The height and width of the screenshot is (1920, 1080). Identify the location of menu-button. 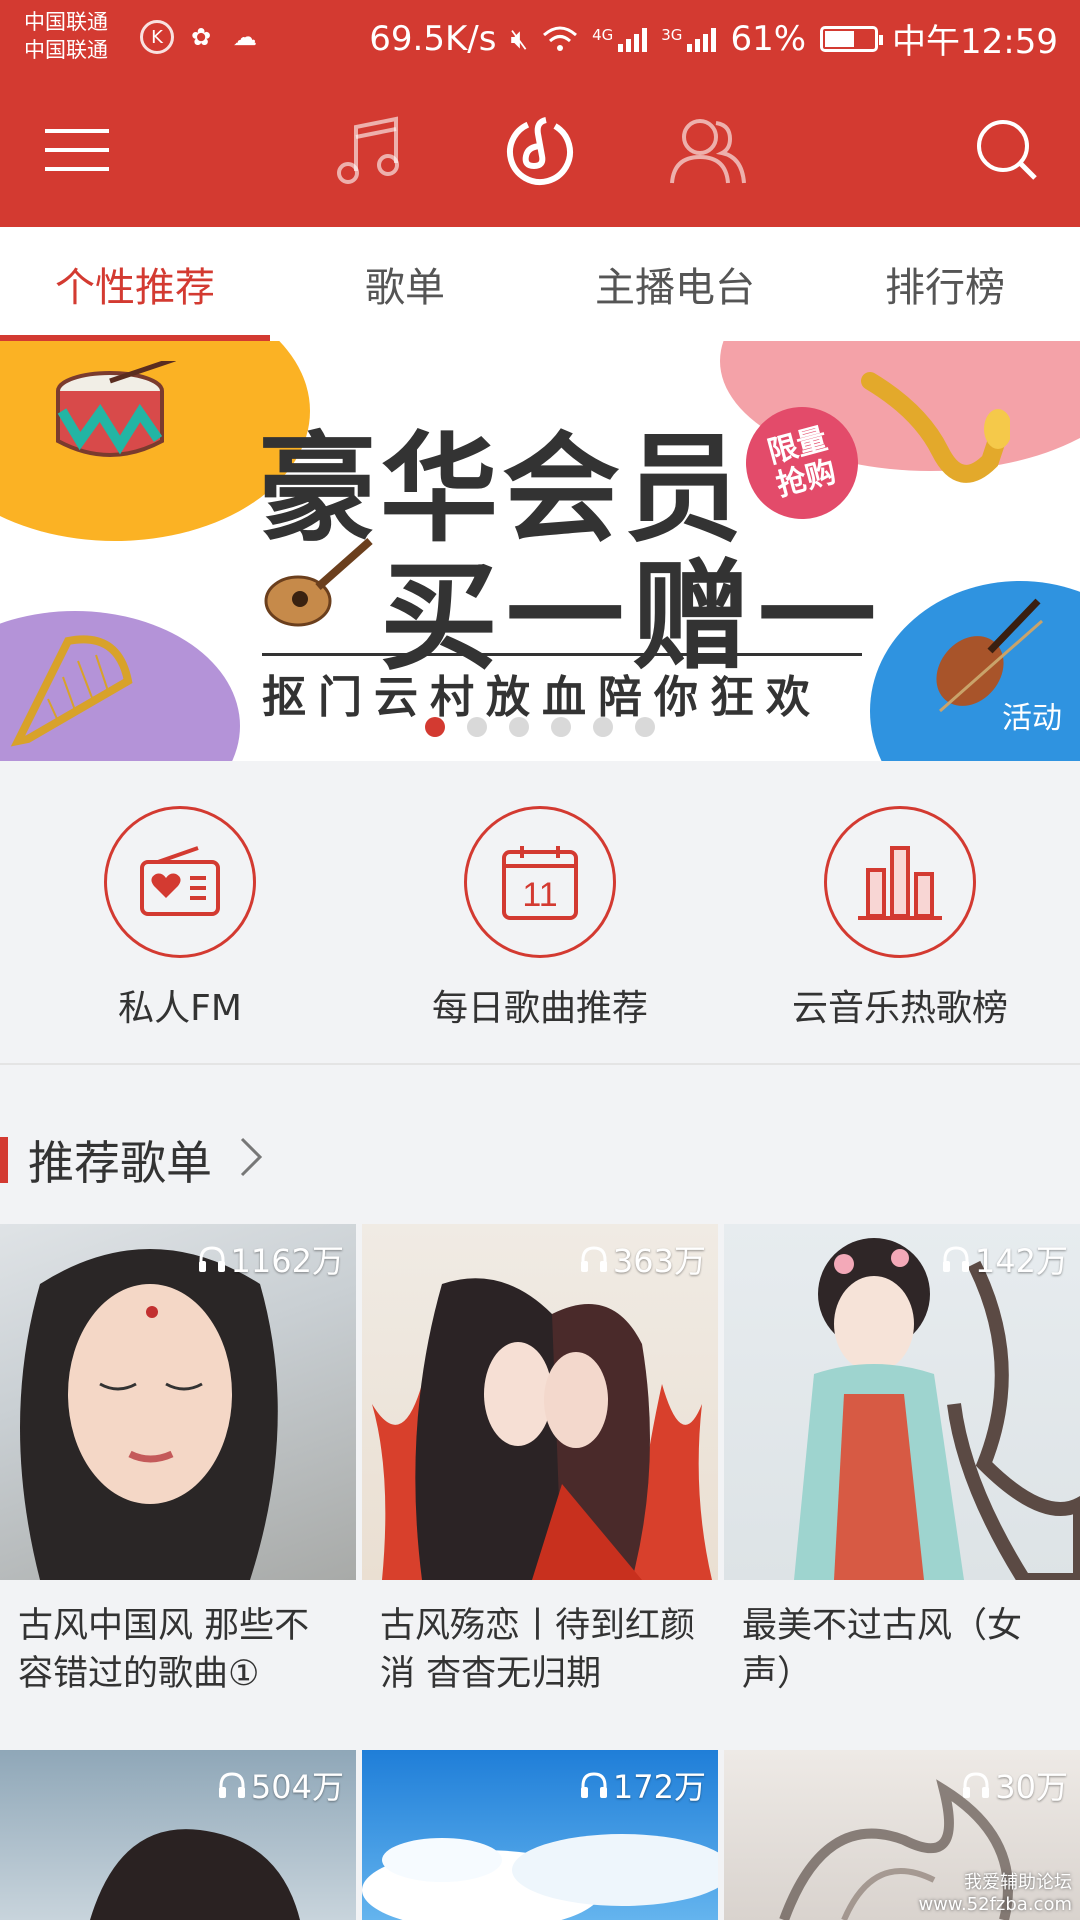
(77, 150).